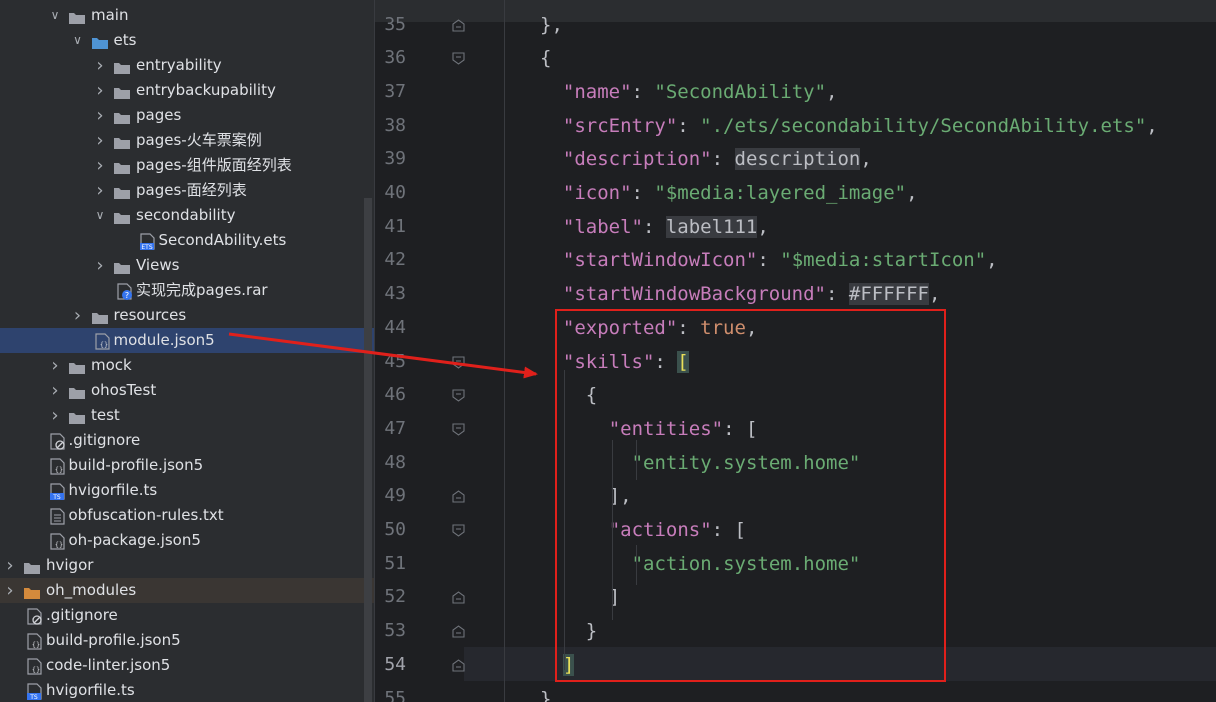 The height and width of the screenshot is (702, 1216). What do you see at coordinates (58, 492) in the screenshot?
I see `ts-file-icon: TS` at bounding box center [58, 492].